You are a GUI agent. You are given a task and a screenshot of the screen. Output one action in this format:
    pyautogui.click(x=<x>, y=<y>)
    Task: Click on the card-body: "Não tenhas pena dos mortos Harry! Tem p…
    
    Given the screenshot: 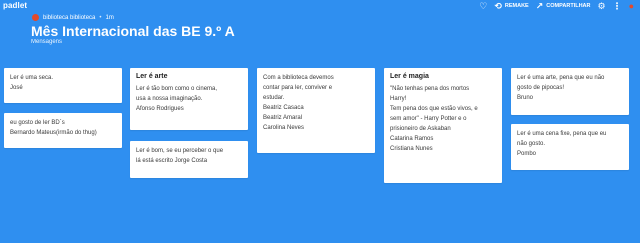 What is the action you would take?
    pyautogui.click(x=434, y=119)
    